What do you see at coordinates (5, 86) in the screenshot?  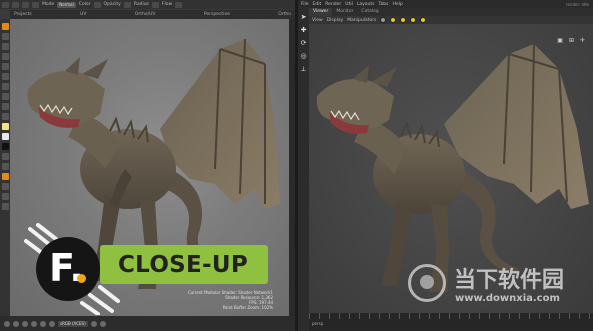 I see `clone-tool-icon` at bounding box center [5, 86].